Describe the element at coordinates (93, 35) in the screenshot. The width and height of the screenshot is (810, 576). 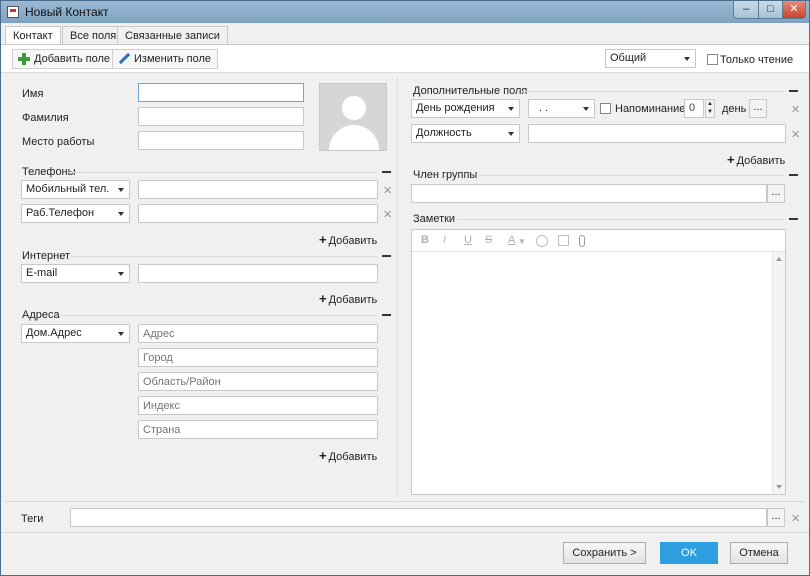
I see `tab-all-fields: Все поля` at that location.